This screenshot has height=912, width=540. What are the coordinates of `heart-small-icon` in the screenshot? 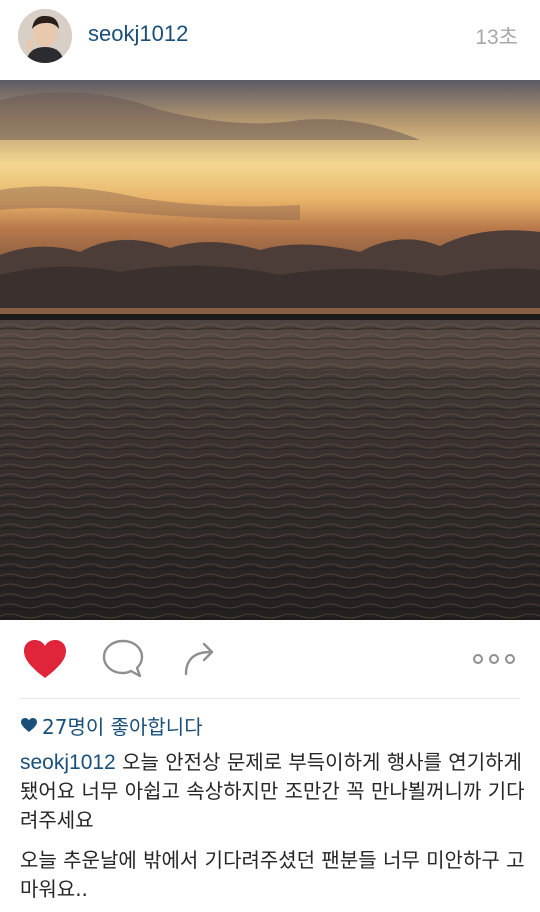 It's located at (29, 725).